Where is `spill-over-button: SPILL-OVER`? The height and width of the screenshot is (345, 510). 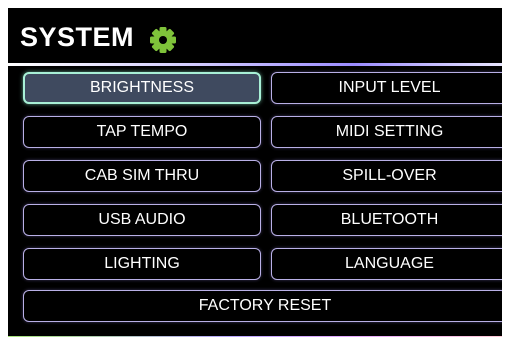
spill-over-button: SPILL-OVER is located at coordinates (386, 176).